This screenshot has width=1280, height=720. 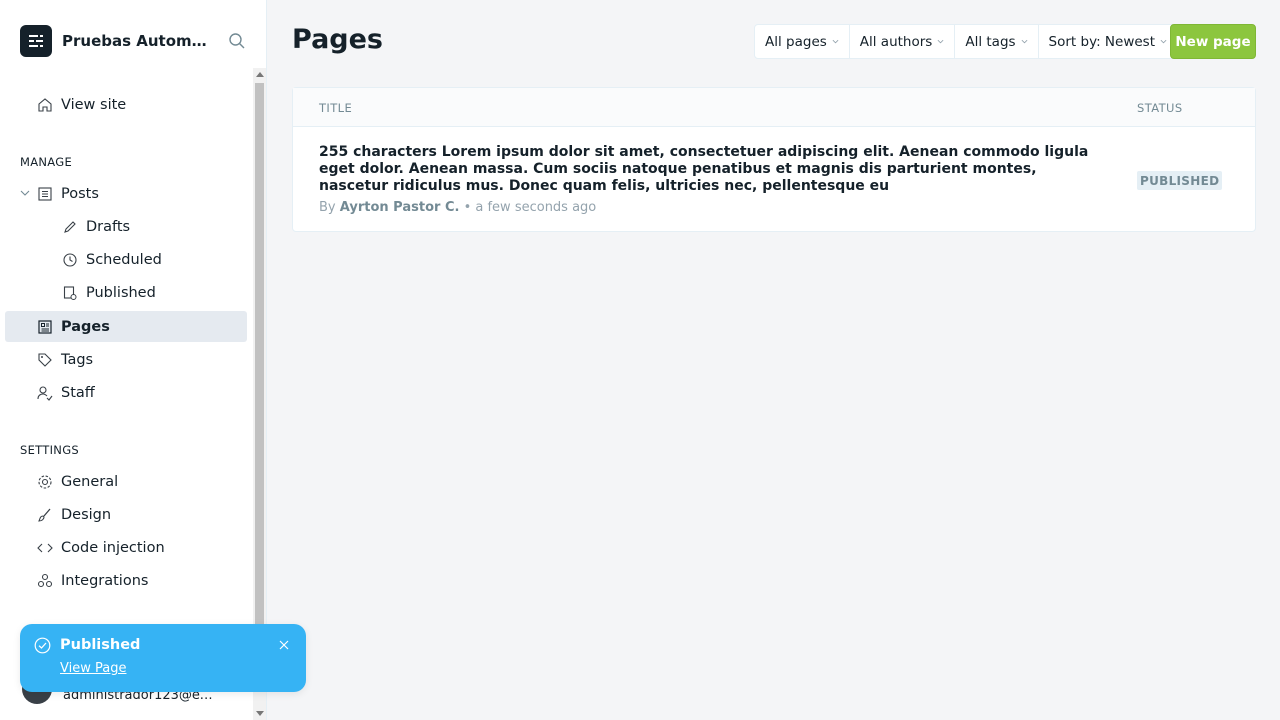 I want to click on nav-view-site: View site, so click(x=126, y=105).